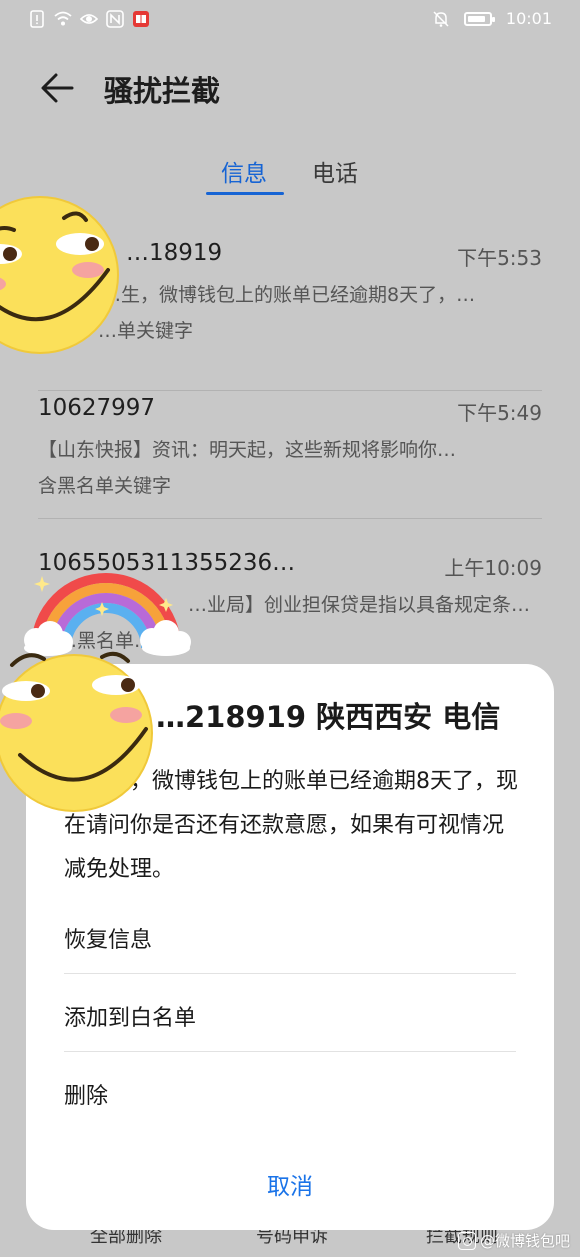 This screenshot has height=1257, width=580. Describe the element at coordinates (141, 19) in the screenshot. I see `book-icon` at that location.